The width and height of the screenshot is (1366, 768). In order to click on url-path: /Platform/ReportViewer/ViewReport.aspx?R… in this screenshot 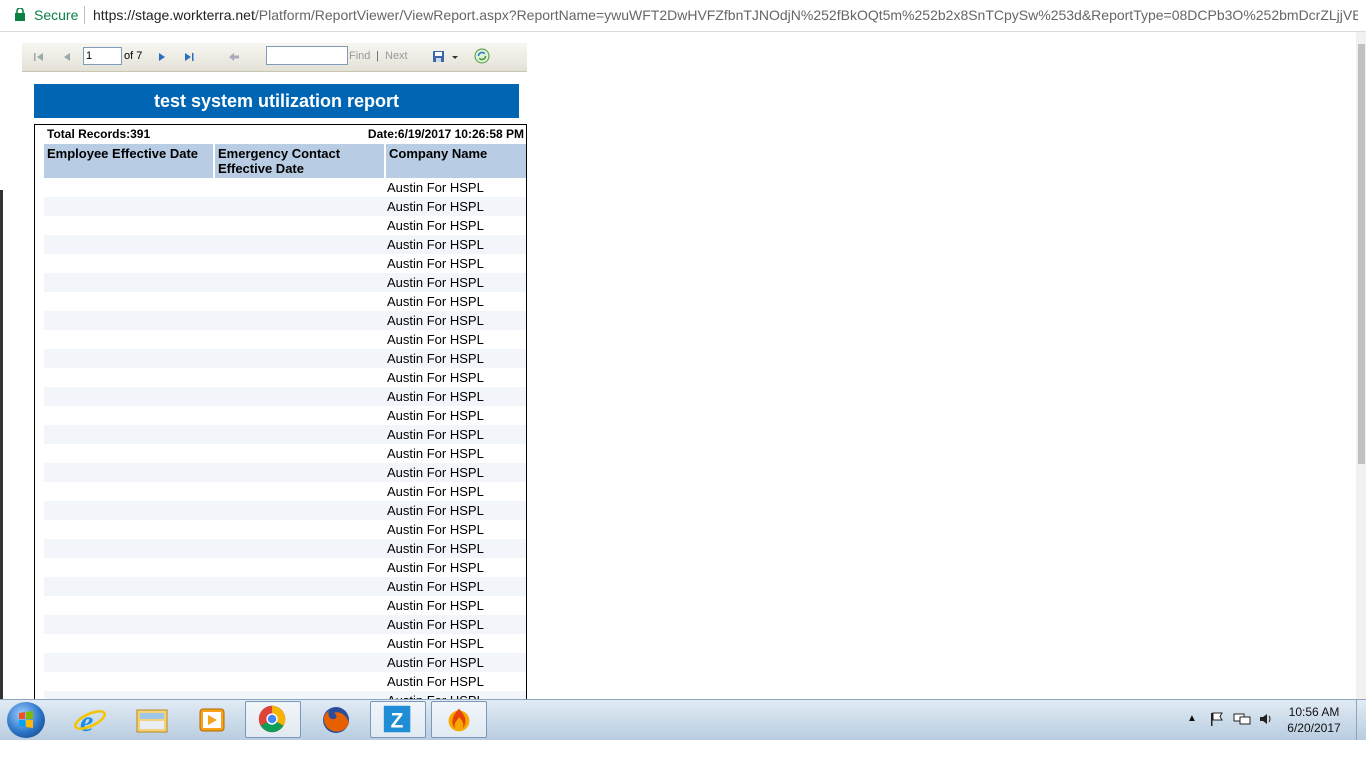, I will do `click(806, 15)`.